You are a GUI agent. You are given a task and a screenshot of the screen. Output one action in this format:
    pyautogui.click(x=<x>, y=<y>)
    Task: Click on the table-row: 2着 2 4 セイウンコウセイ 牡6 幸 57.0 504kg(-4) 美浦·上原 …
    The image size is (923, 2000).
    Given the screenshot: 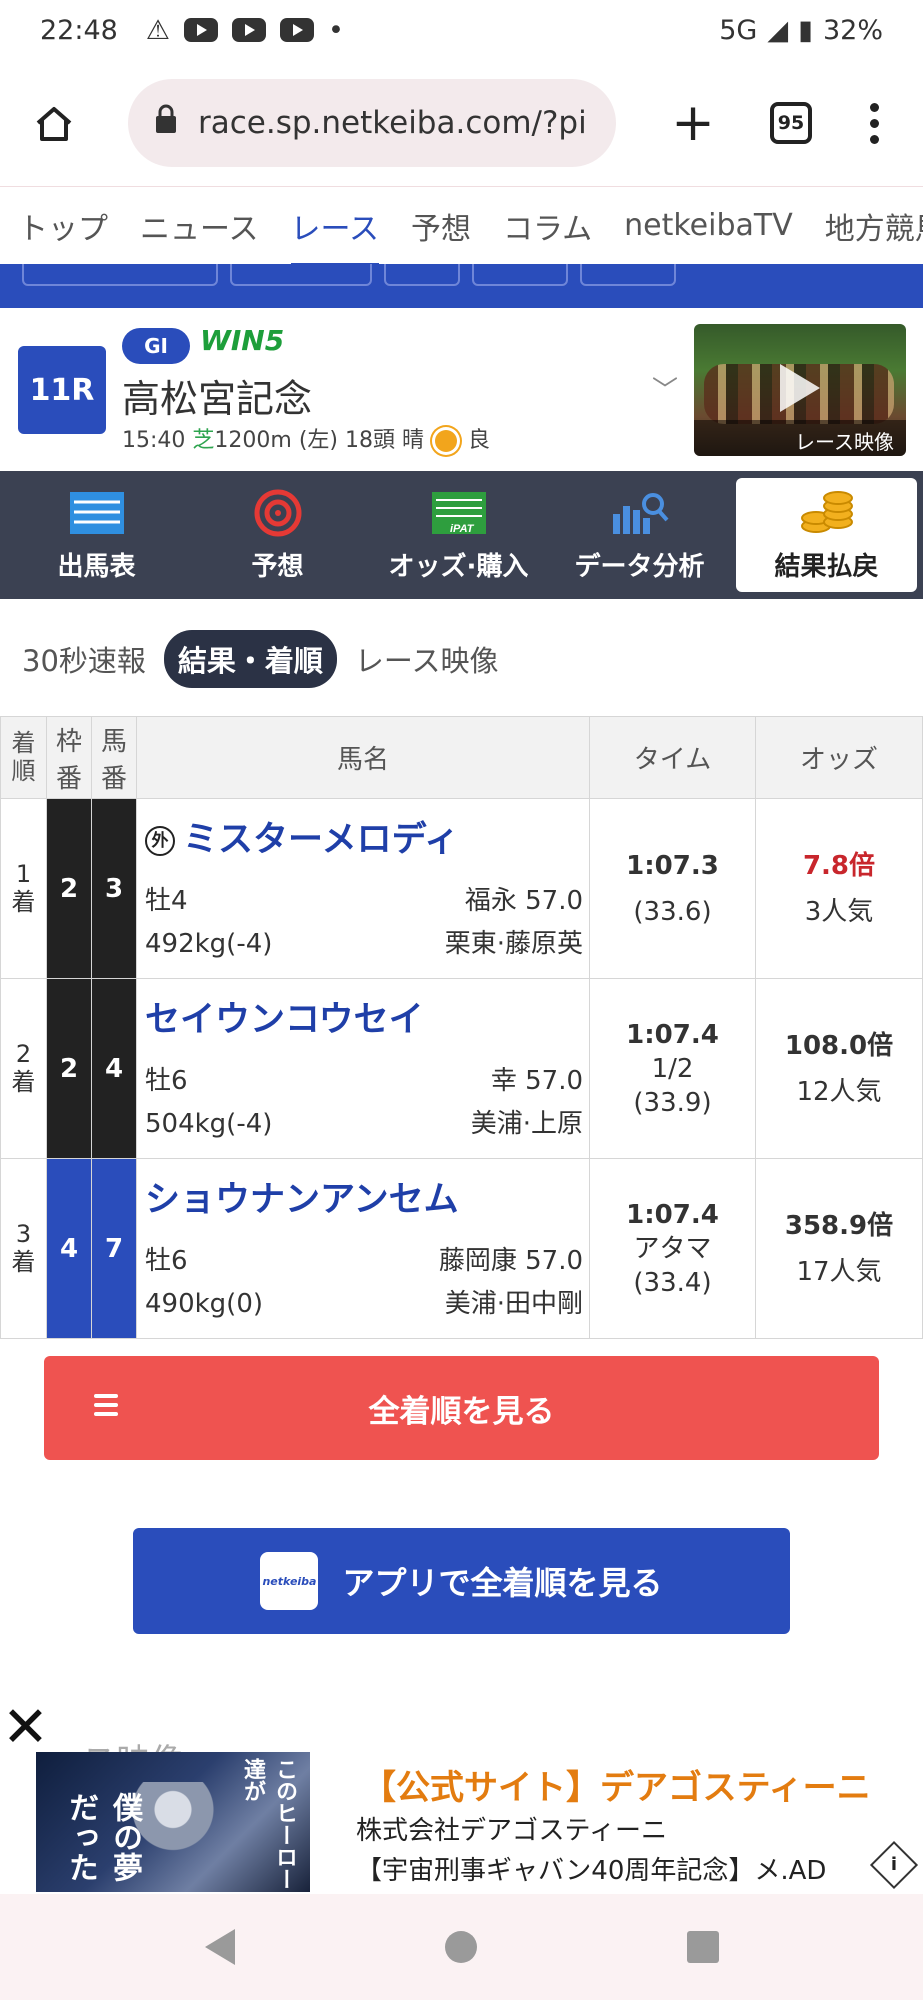 What is the action you would take?
    pyautogui.click(x=461, y=1068)
    